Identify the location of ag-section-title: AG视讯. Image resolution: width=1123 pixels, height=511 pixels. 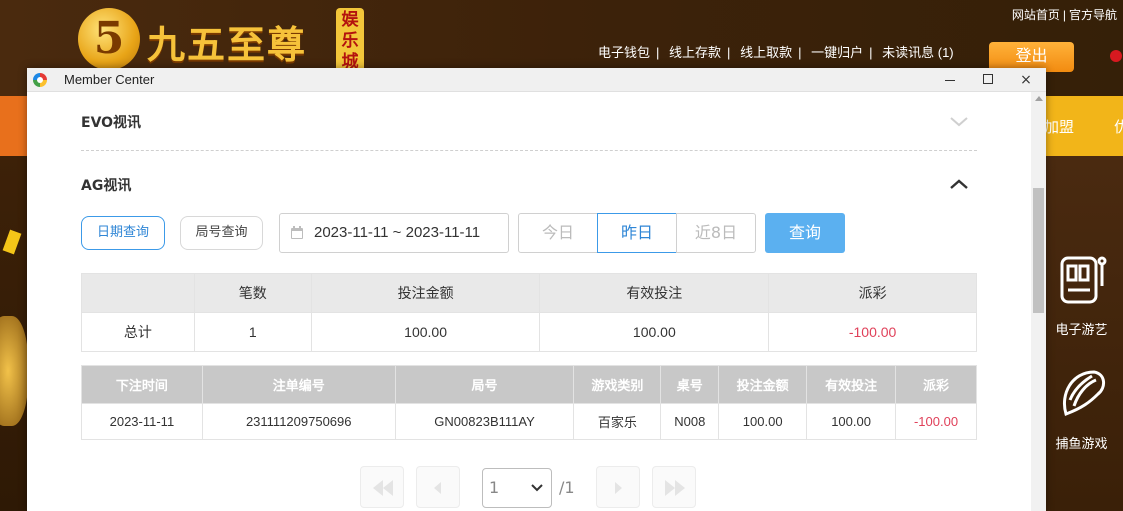
(106, 186).